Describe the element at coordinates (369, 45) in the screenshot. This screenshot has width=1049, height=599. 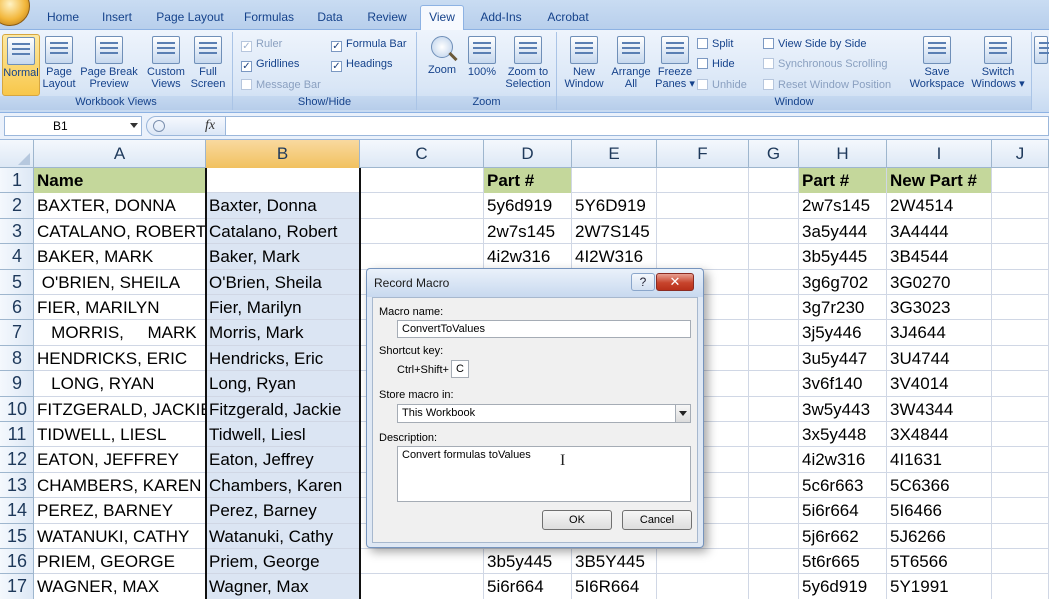
I see `formula-bar-checkbox: ✓ Formula Bar` at that location.